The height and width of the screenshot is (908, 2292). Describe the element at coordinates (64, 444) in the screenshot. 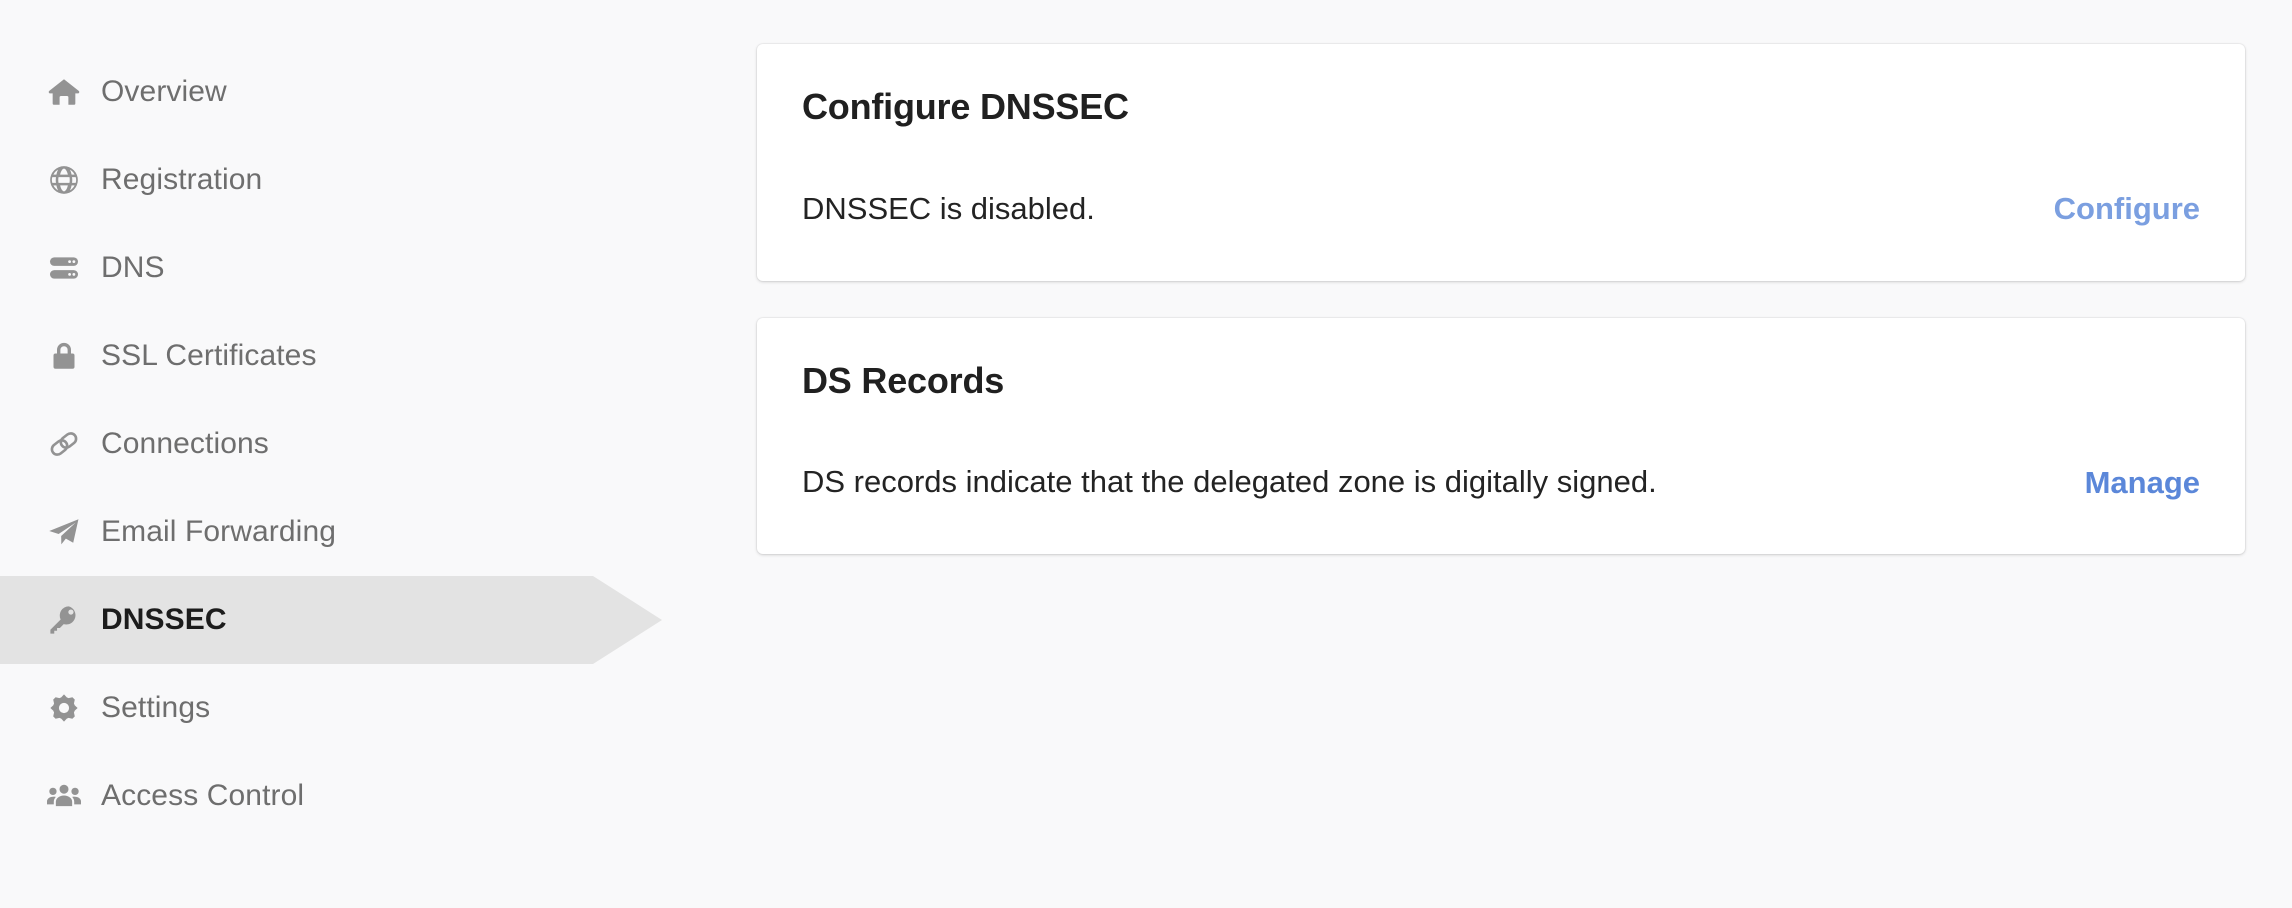

I see `link-icon` at that location.